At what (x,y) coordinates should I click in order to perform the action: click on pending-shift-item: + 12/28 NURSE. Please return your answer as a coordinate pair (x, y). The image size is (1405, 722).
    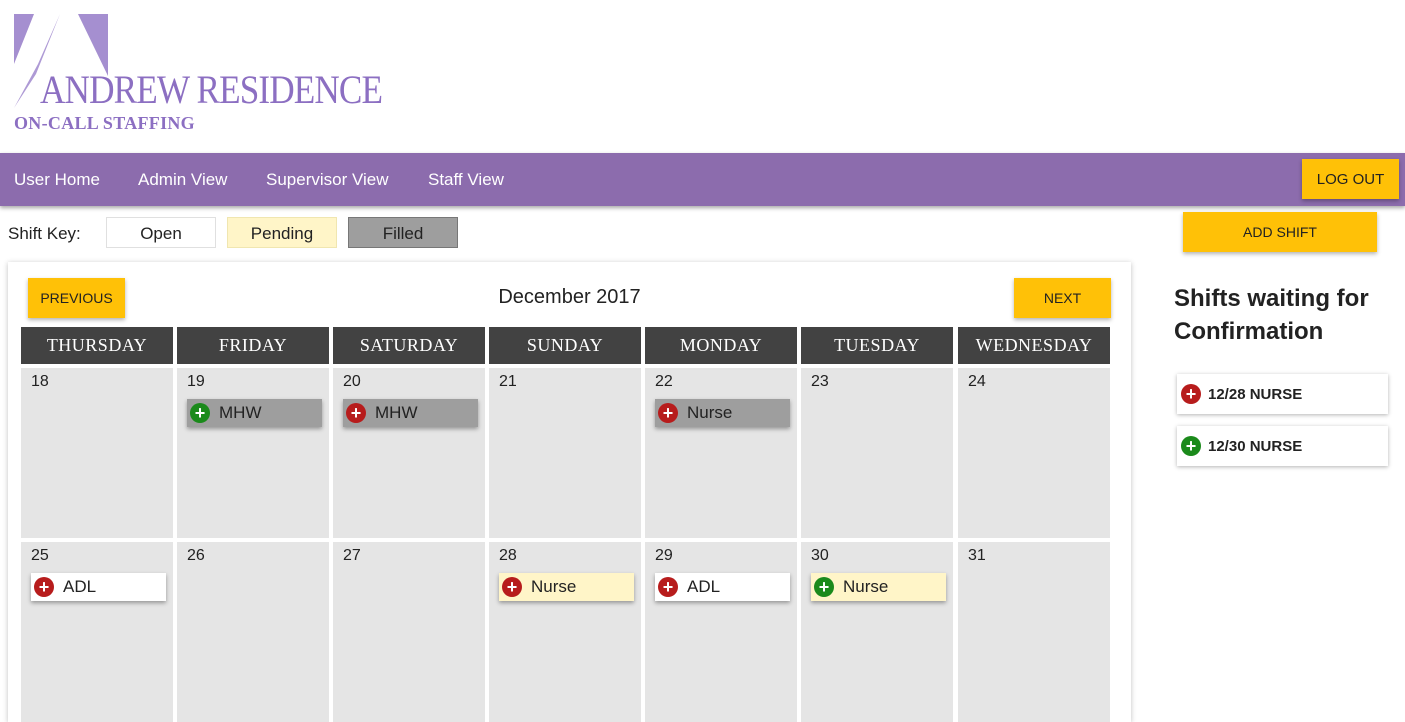
    Looking at the image, I should click on (1282, 394).